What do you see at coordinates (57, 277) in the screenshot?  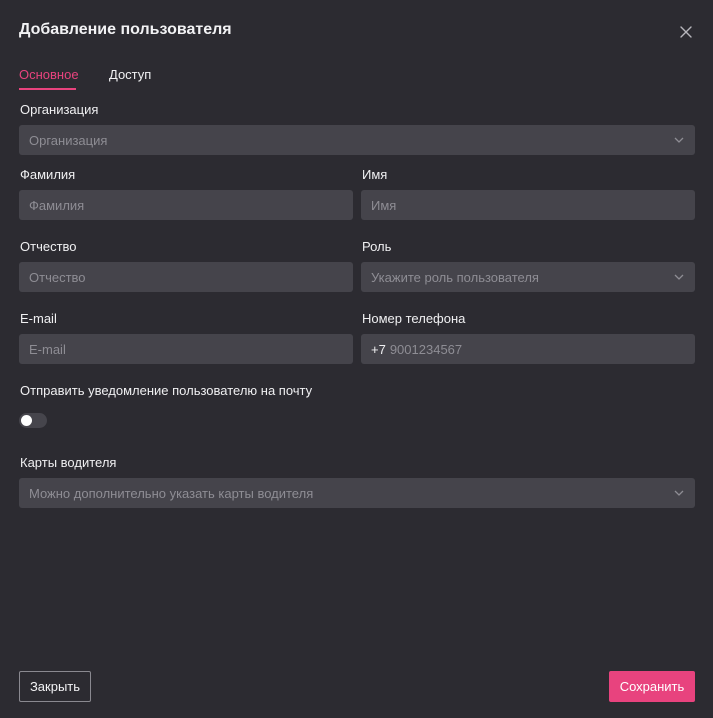 I see `middle-name-placeholder: Отчество` at bounding box center [57, 277].